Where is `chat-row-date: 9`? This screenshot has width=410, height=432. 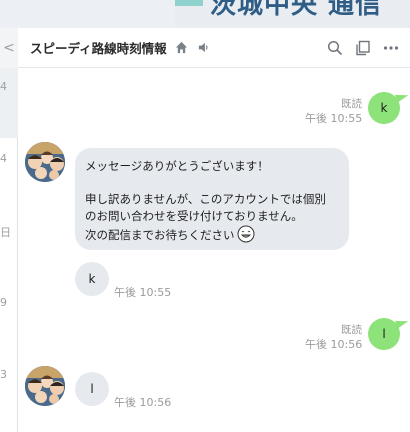
chat-row-date: 9 is located at coordinates (3, 302).